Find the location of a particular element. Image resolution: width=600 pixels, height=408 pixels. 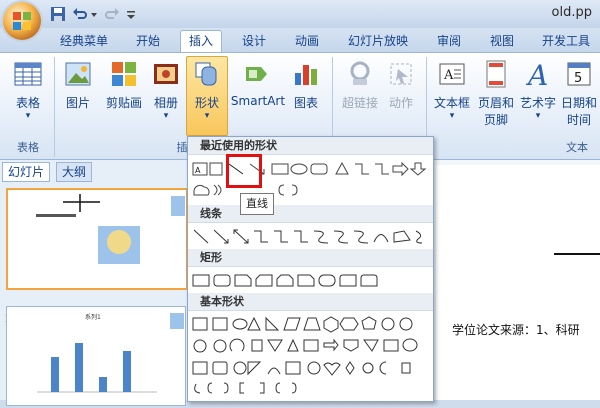

action-button-label: 动作 is located at coordinates (400, 103).